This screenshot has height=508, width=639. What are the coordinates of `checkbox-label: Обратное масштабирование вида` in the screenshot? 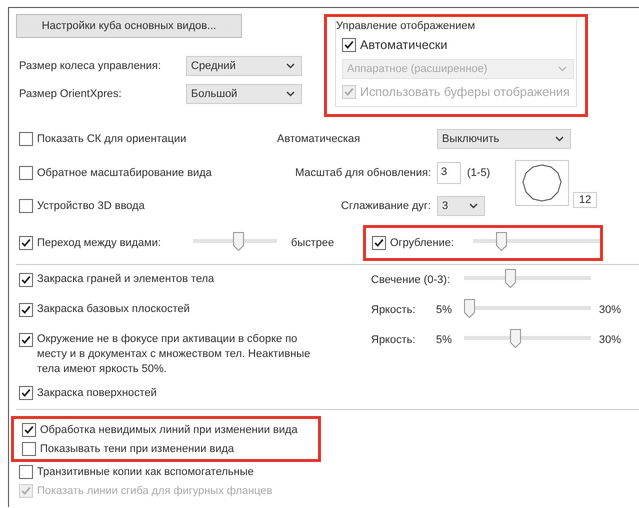 It's located at (124, 173).